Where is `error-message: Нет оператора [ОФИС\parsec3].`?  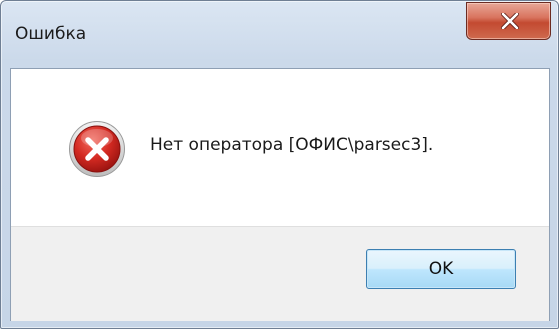
error-message: Нет оператора [ОФИС\parsec3]. is located at coordinates (292, 145).